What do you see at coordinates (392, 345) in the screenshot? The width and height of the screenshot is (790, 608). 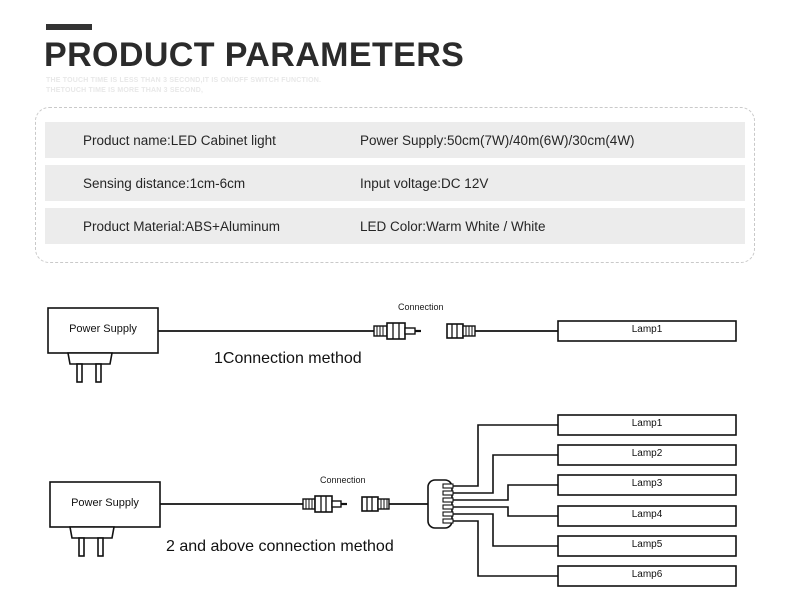 I see `diagram-single-graphics` at bounding box center [392, 345].